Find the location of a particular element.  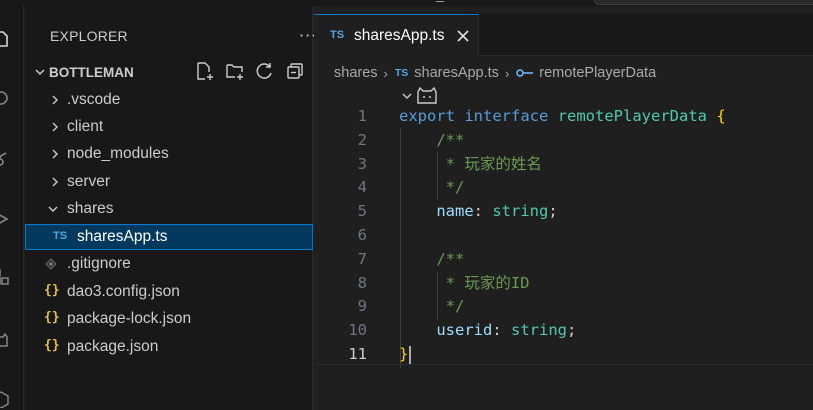

search-icon is located at coordinates (5, 99).